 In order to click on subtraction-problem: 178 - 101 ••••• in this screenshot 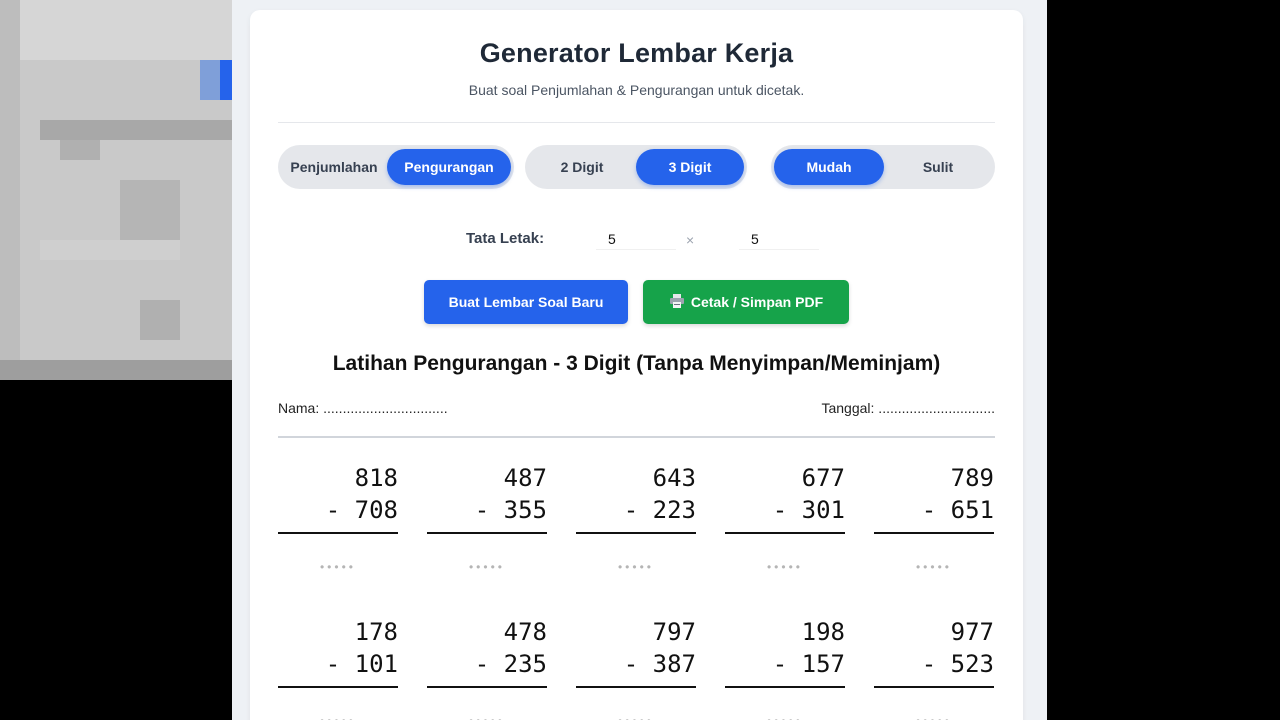, I will do `click(338, 667)`.